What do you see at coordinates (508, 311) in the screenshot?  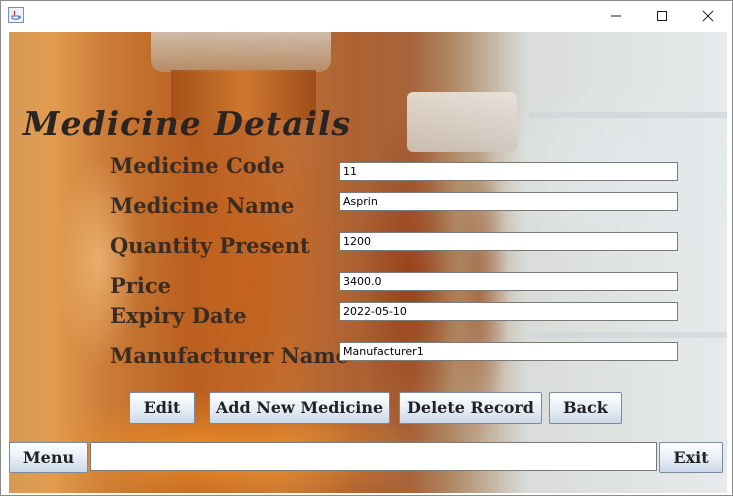 I see `expiry-date-field: 2022-05-10` at bounding box center [508, 311].